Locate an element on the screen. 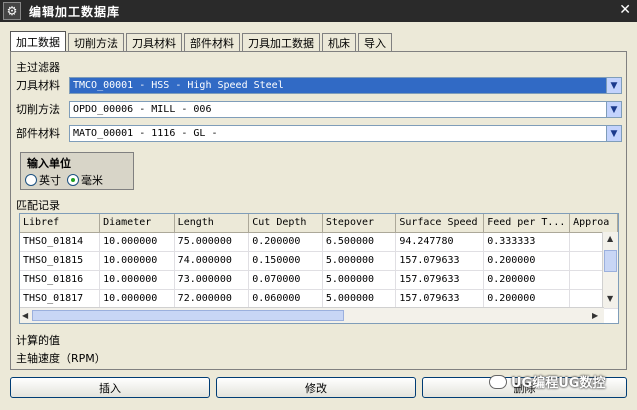 This screenshot has height=410, width=637. vertical-scrollbar: ▲ ▼ is located at coordinates (610, 270).